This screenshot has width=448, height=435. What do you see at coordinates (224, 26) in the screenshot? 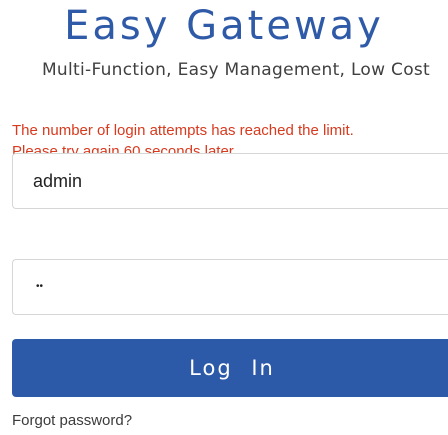
I see `brand-title: Easy Gateway` at bounding box center [224, 26].